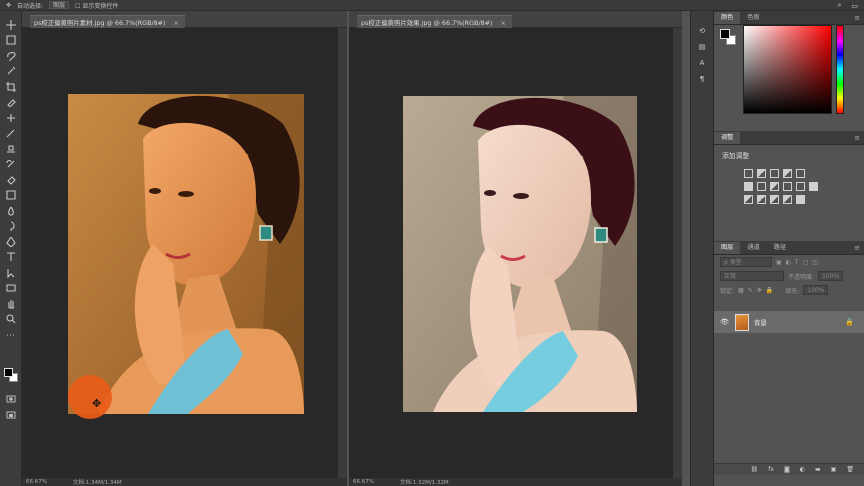  What do you see at coordinates (11, 335) in the screenshot?
I see `more-icon` at bounding box center [11, 335].